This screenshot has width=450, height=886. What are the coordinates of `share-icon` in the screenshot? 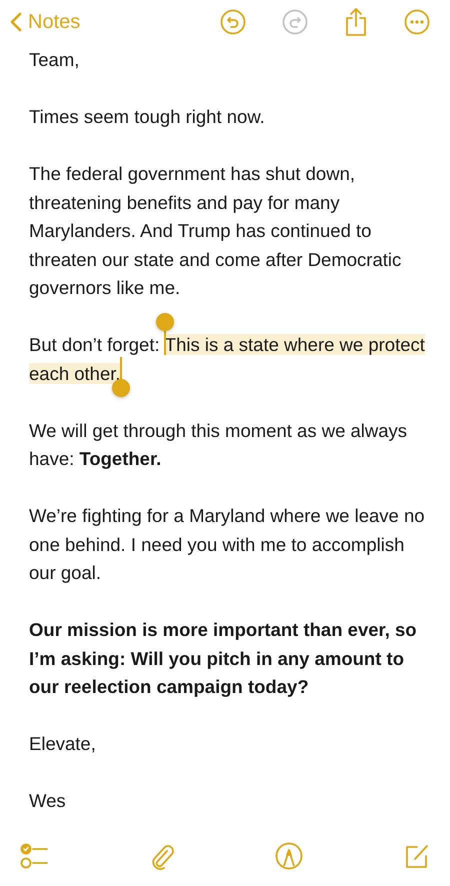 It's located at (356, 22).